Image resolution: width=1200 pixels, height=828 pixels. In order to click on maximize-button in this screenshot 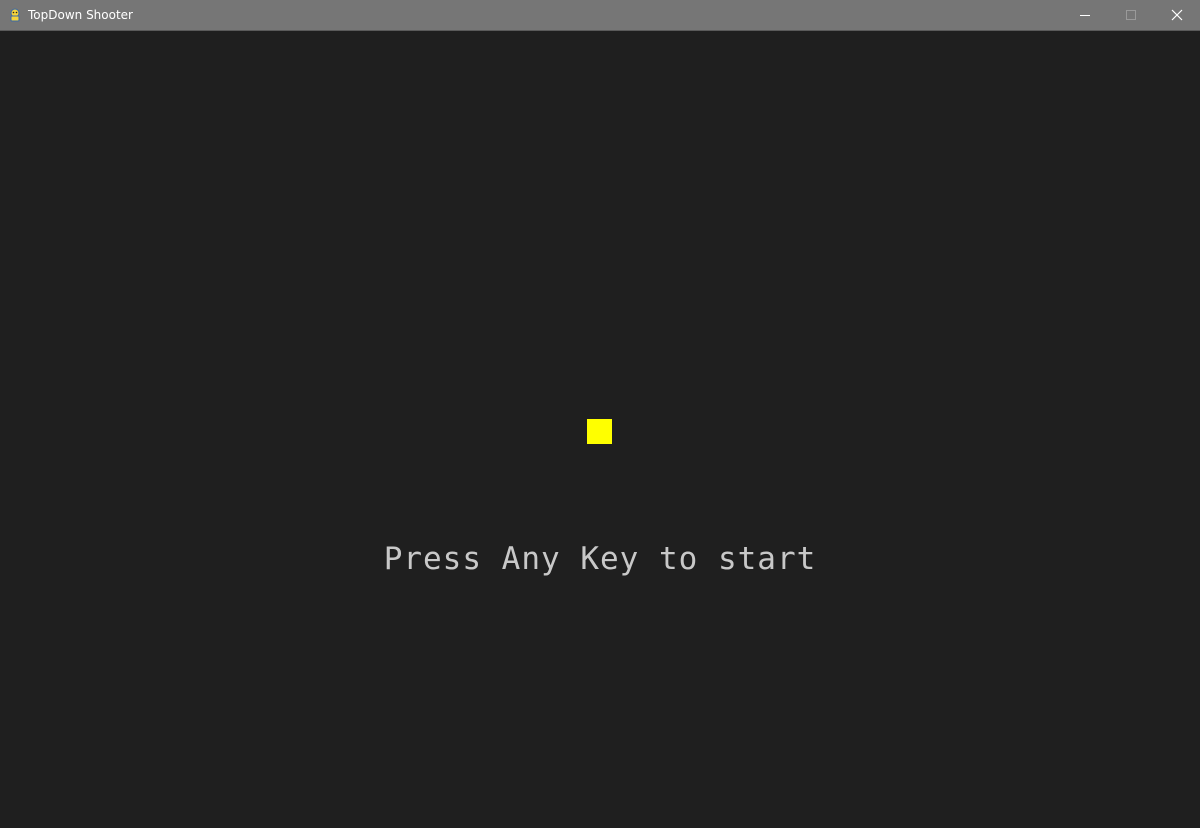, I will do `click(1131, 15)`.